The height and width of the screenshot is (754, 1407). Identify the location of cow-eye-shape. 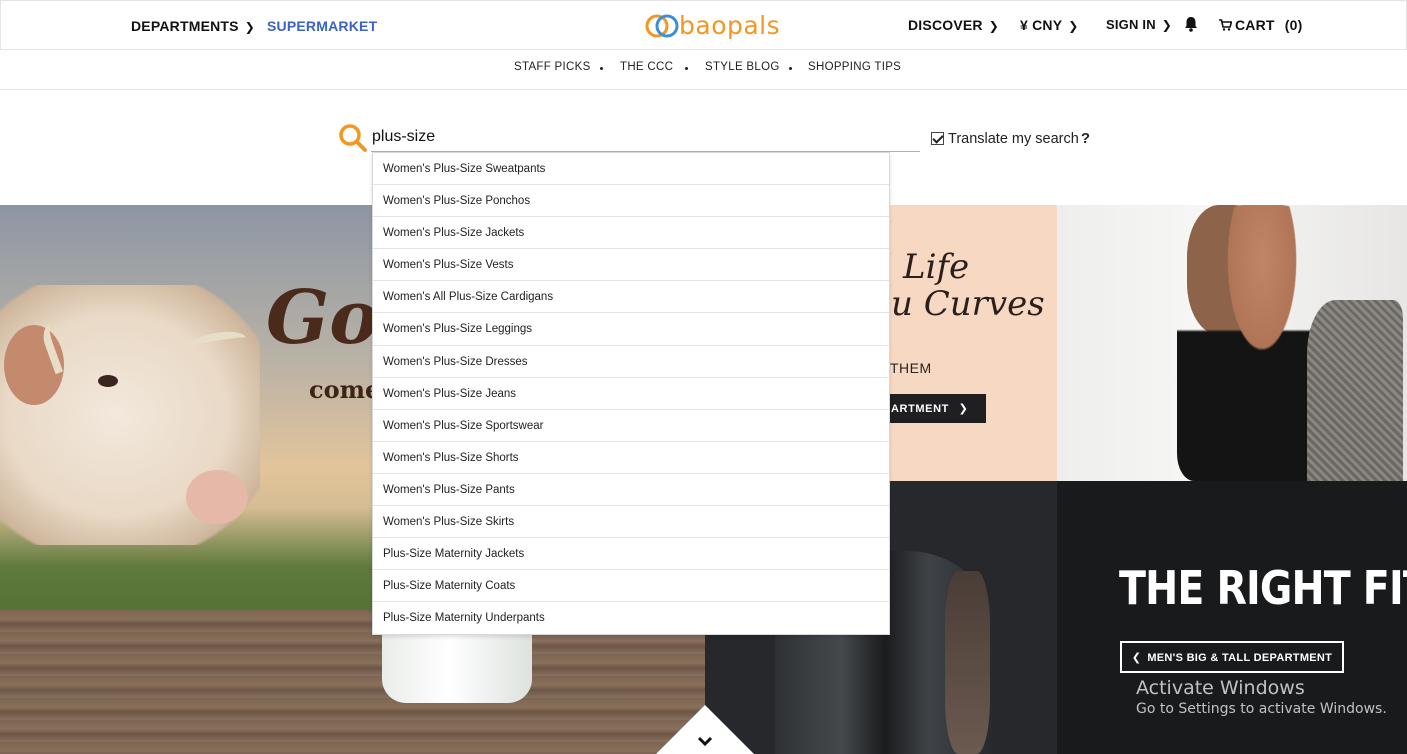
(108, 381).